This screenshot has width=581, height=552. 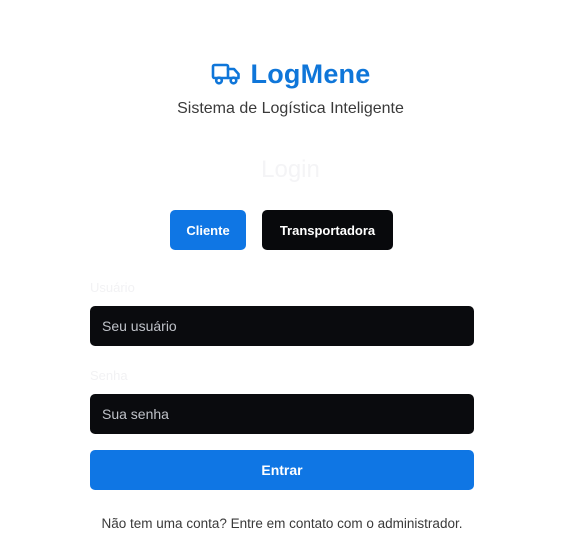 I want to click on username-label: Usuário, so click(x=112, y=287).